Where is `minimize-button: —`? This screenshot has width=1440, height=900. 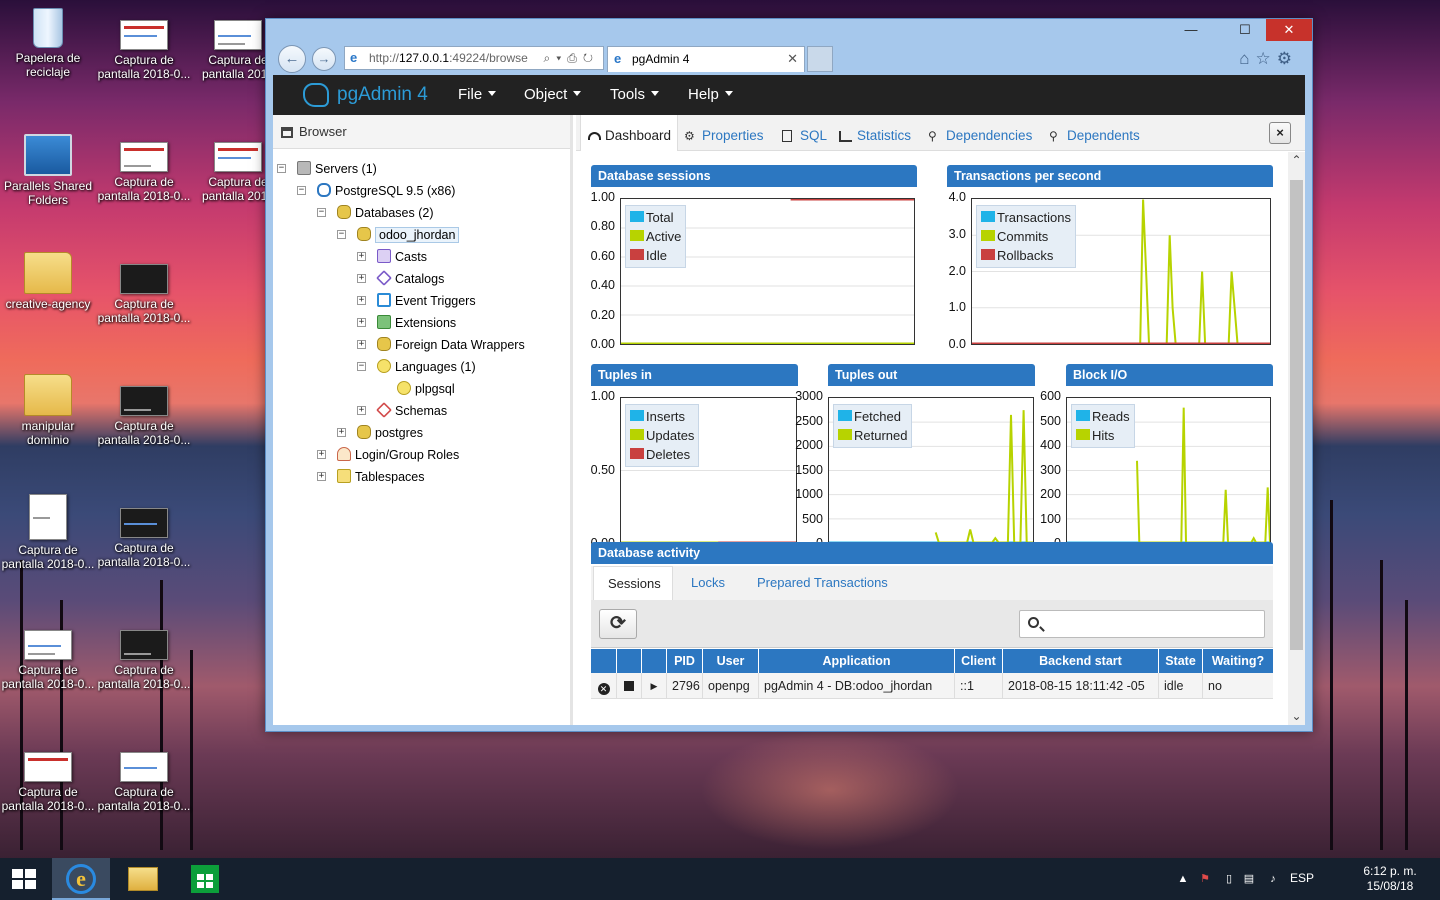 minimize-button: — is located at coordinates (1191, 30).